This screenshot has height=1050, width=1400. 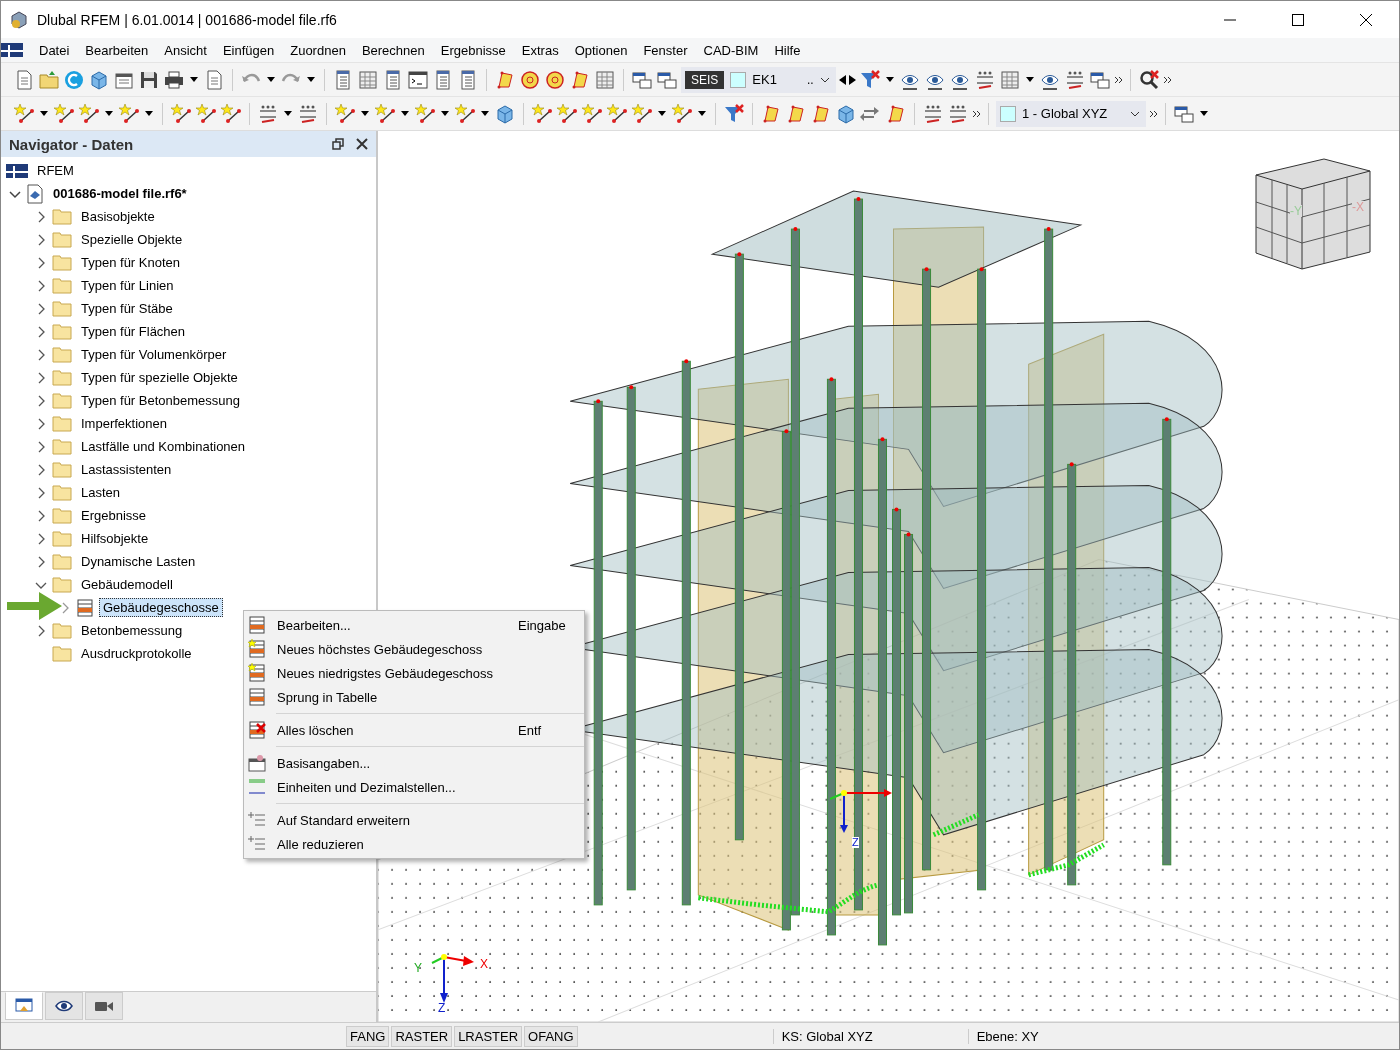 What do you see at coordinates (130, 262) in the screenshot?
I see `tree-item: Typen für Knoten` at bounding box center [130, 262].